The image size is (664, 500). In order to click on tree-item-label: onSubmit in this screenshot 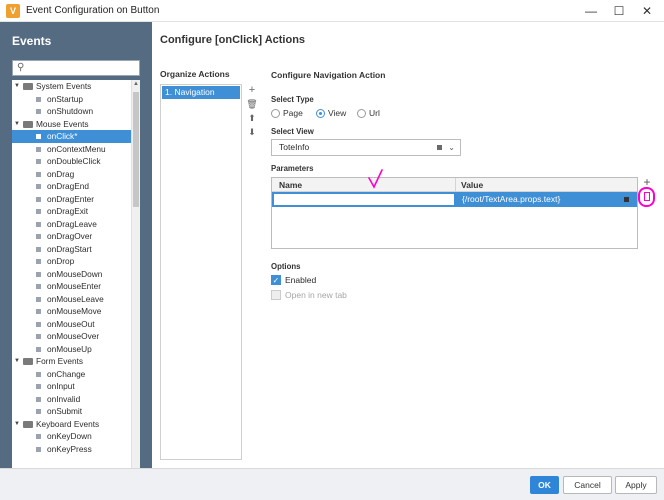, I will do `click(65, 411)`.